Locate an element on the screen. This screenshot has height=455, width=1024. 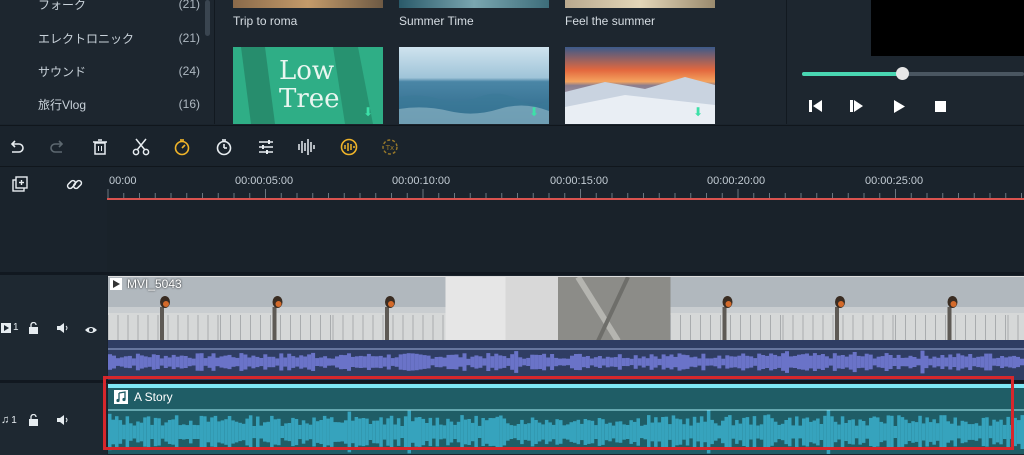
next-frame-button is located at coordinates (857, 106).